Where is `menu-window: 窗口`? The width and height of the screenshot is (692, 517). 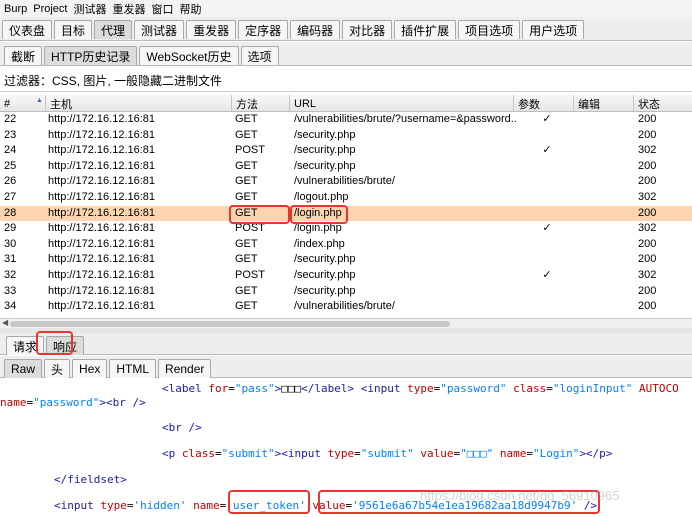 menu-window: 窗口 is located at coordinates (163, 9).